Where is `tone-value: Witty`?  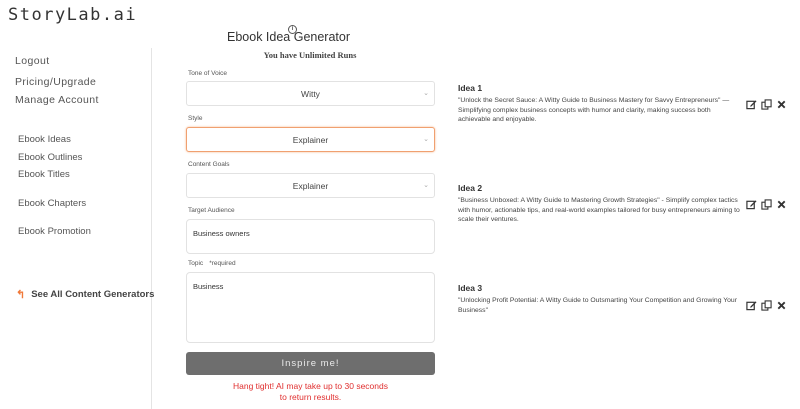 tone-value: Witty is located at coordinates (310, 93).